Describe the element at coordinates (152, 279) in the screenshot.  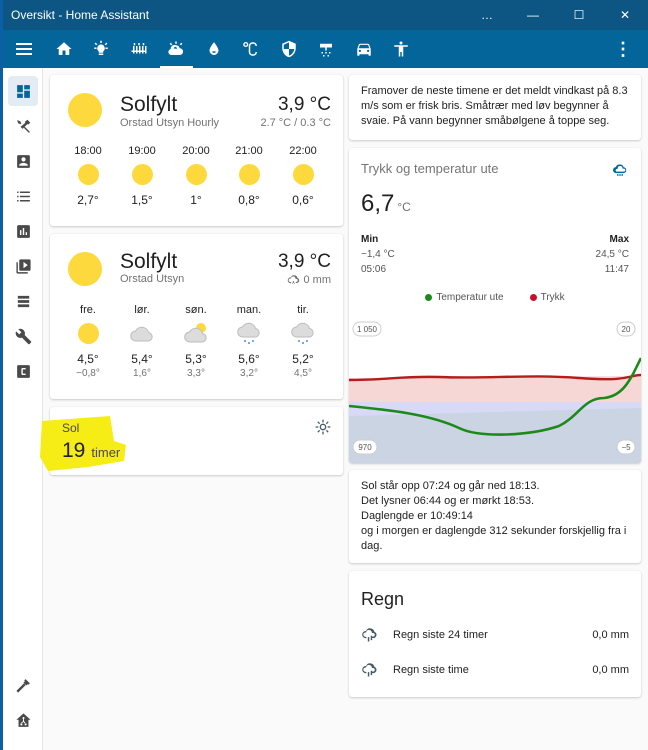
I see `weather-entity-name: Orstad Utsyn` at that location.